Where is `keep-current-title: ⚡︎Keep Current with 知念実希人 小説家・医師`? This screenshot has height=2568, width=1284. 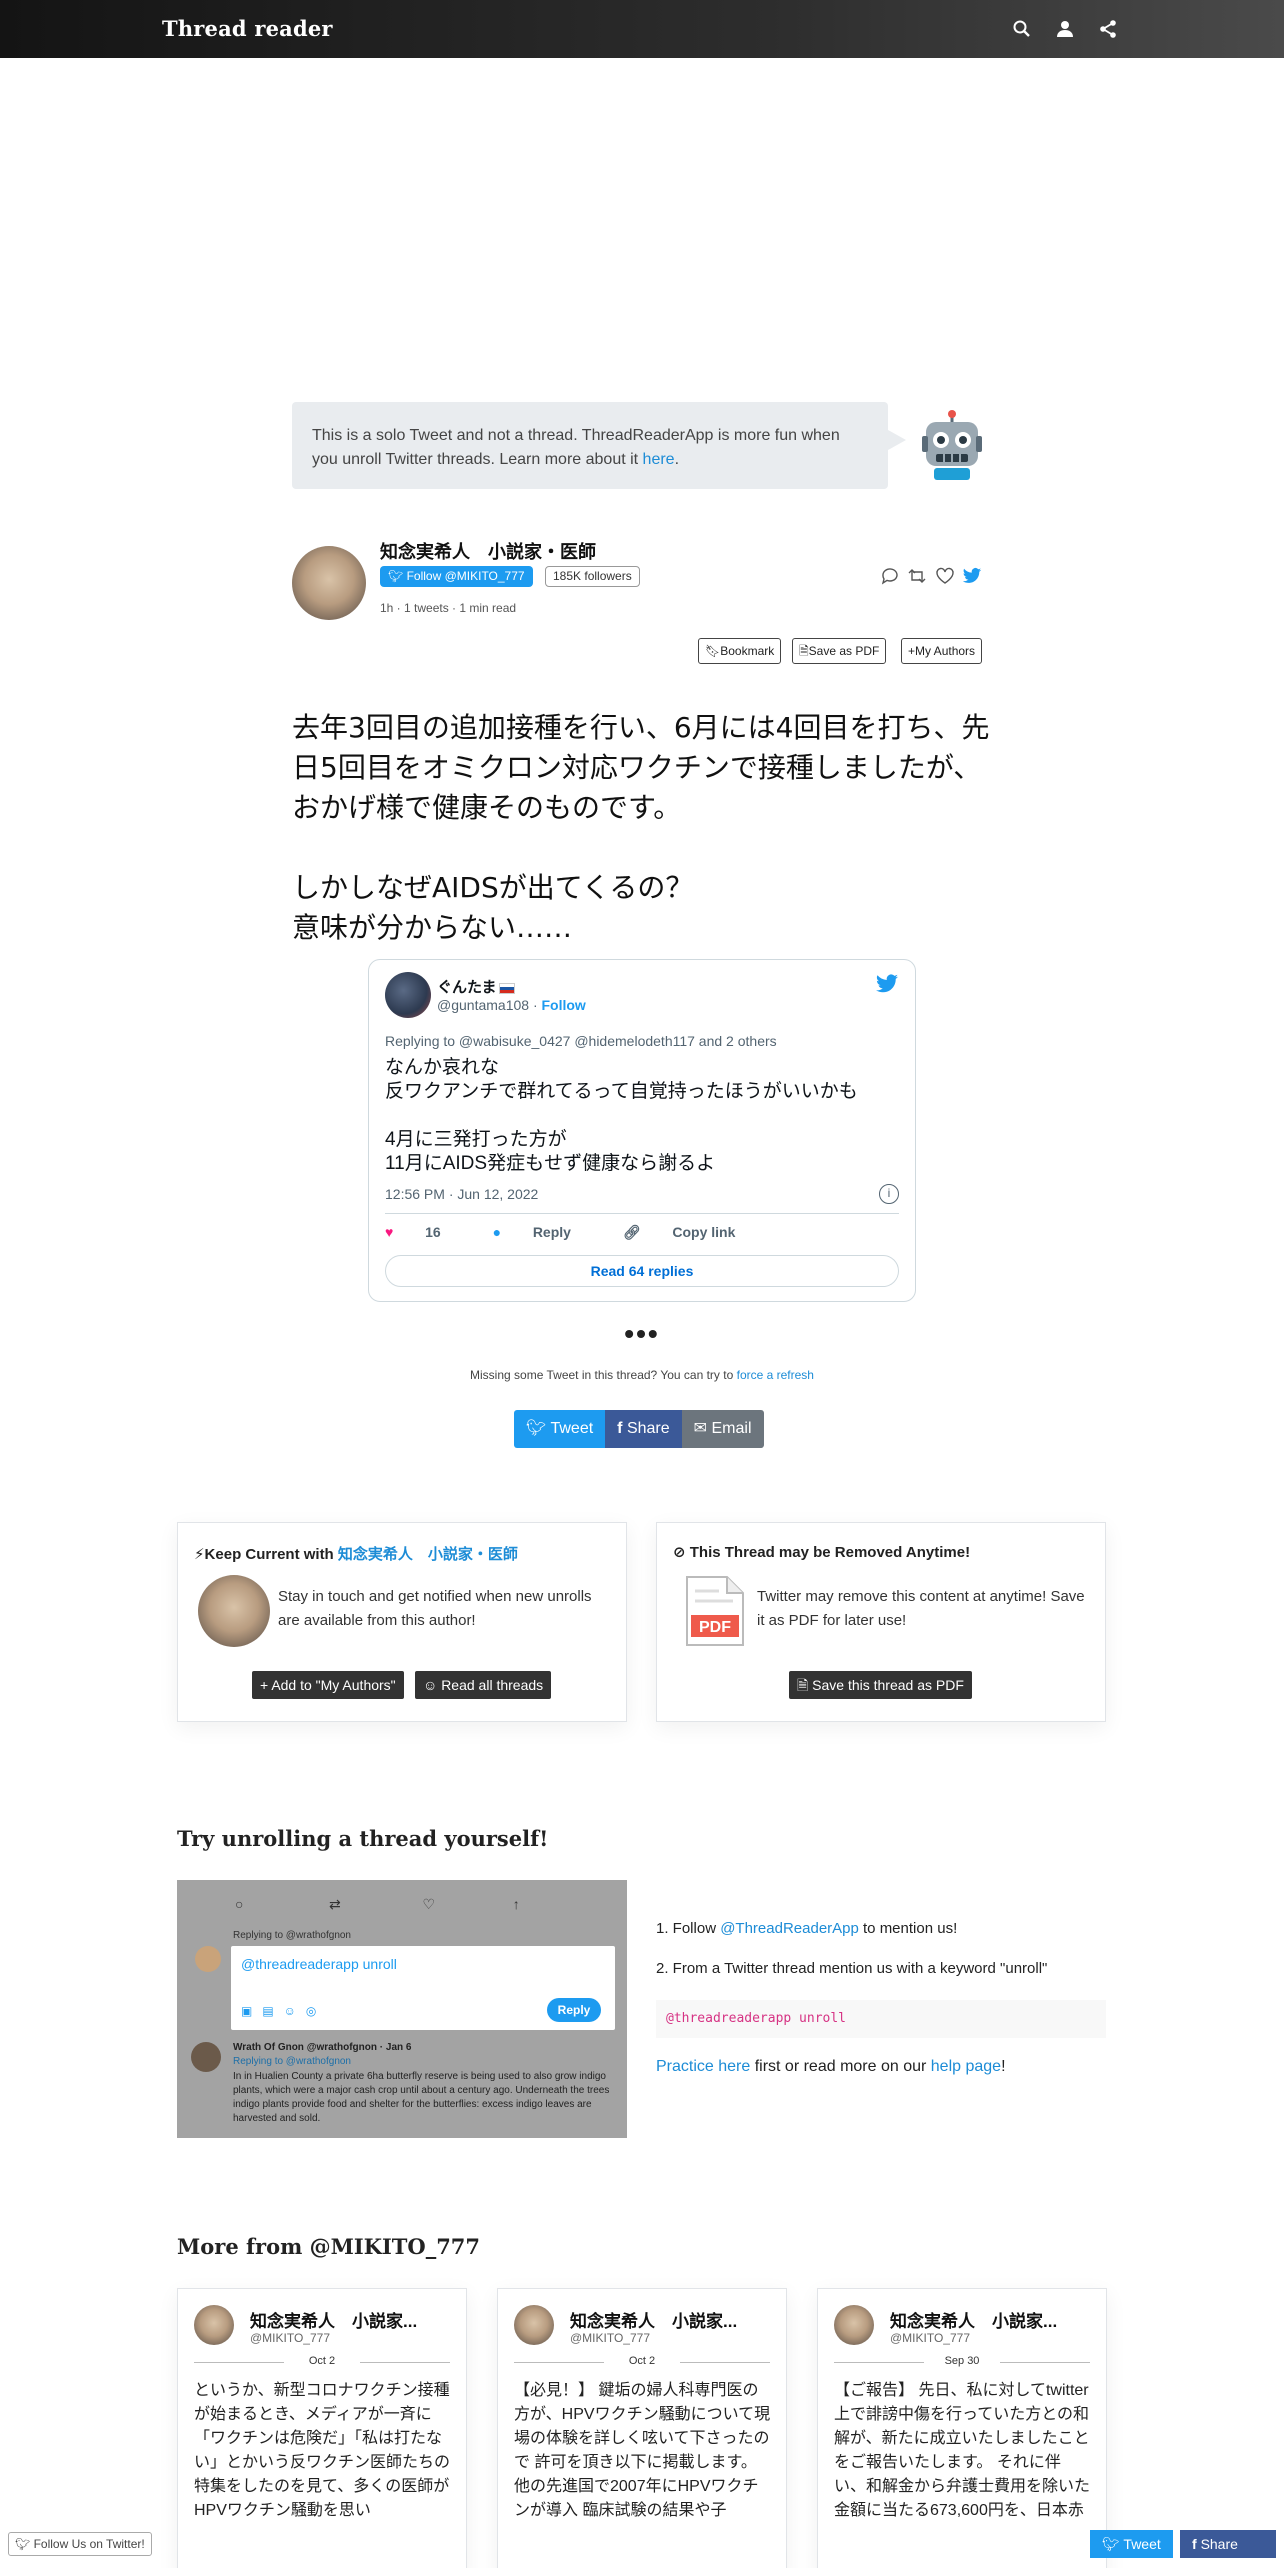 keep-current-title: ⚡︎Keep Current with 知念実希人 小説家・医師 is located at coordinates (356, 1554).